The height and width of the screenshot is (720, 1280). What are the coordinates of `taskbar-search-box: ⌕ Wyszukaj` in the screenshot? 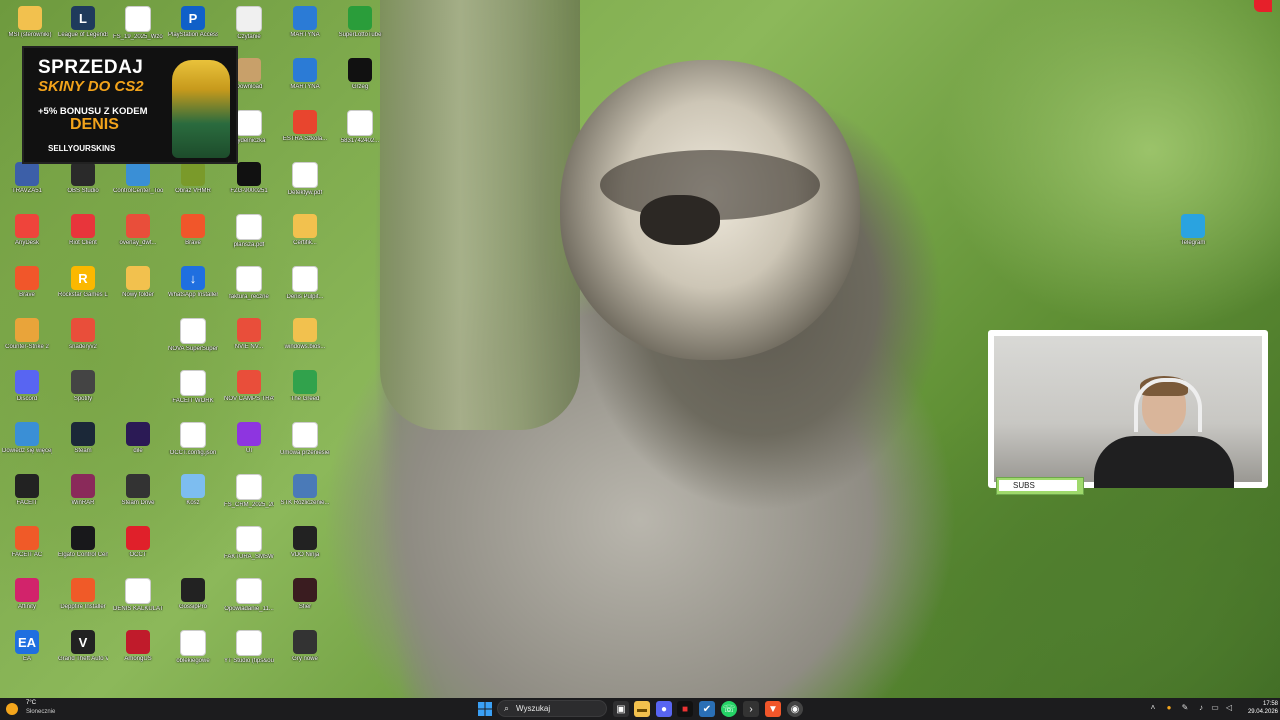 It's located at (552, 708).